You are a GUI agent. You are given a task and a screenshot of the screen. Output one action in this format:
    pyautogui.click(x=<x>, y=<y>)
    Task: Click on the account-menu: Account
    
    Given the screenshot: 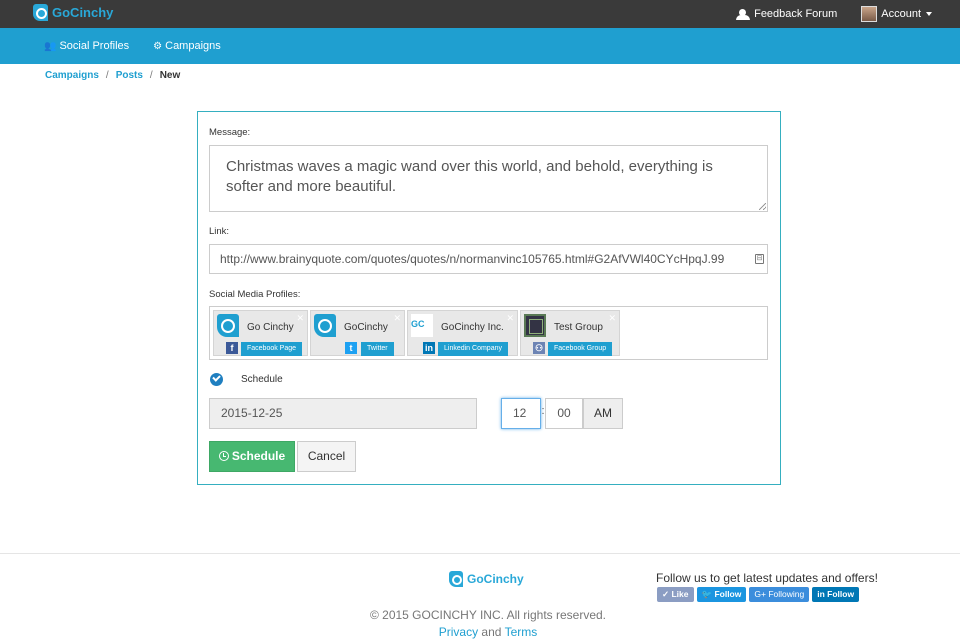 What is the action you would take?
    pyautogui.click(x=896, y=14)
    